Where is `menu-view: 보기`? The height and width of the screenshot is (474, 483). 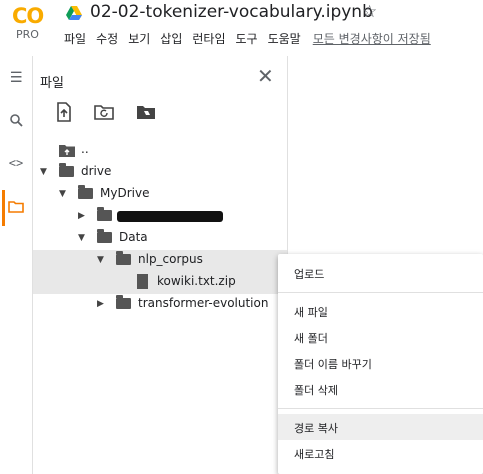
menu-view: 보기 is located at coordinates (139, 38).